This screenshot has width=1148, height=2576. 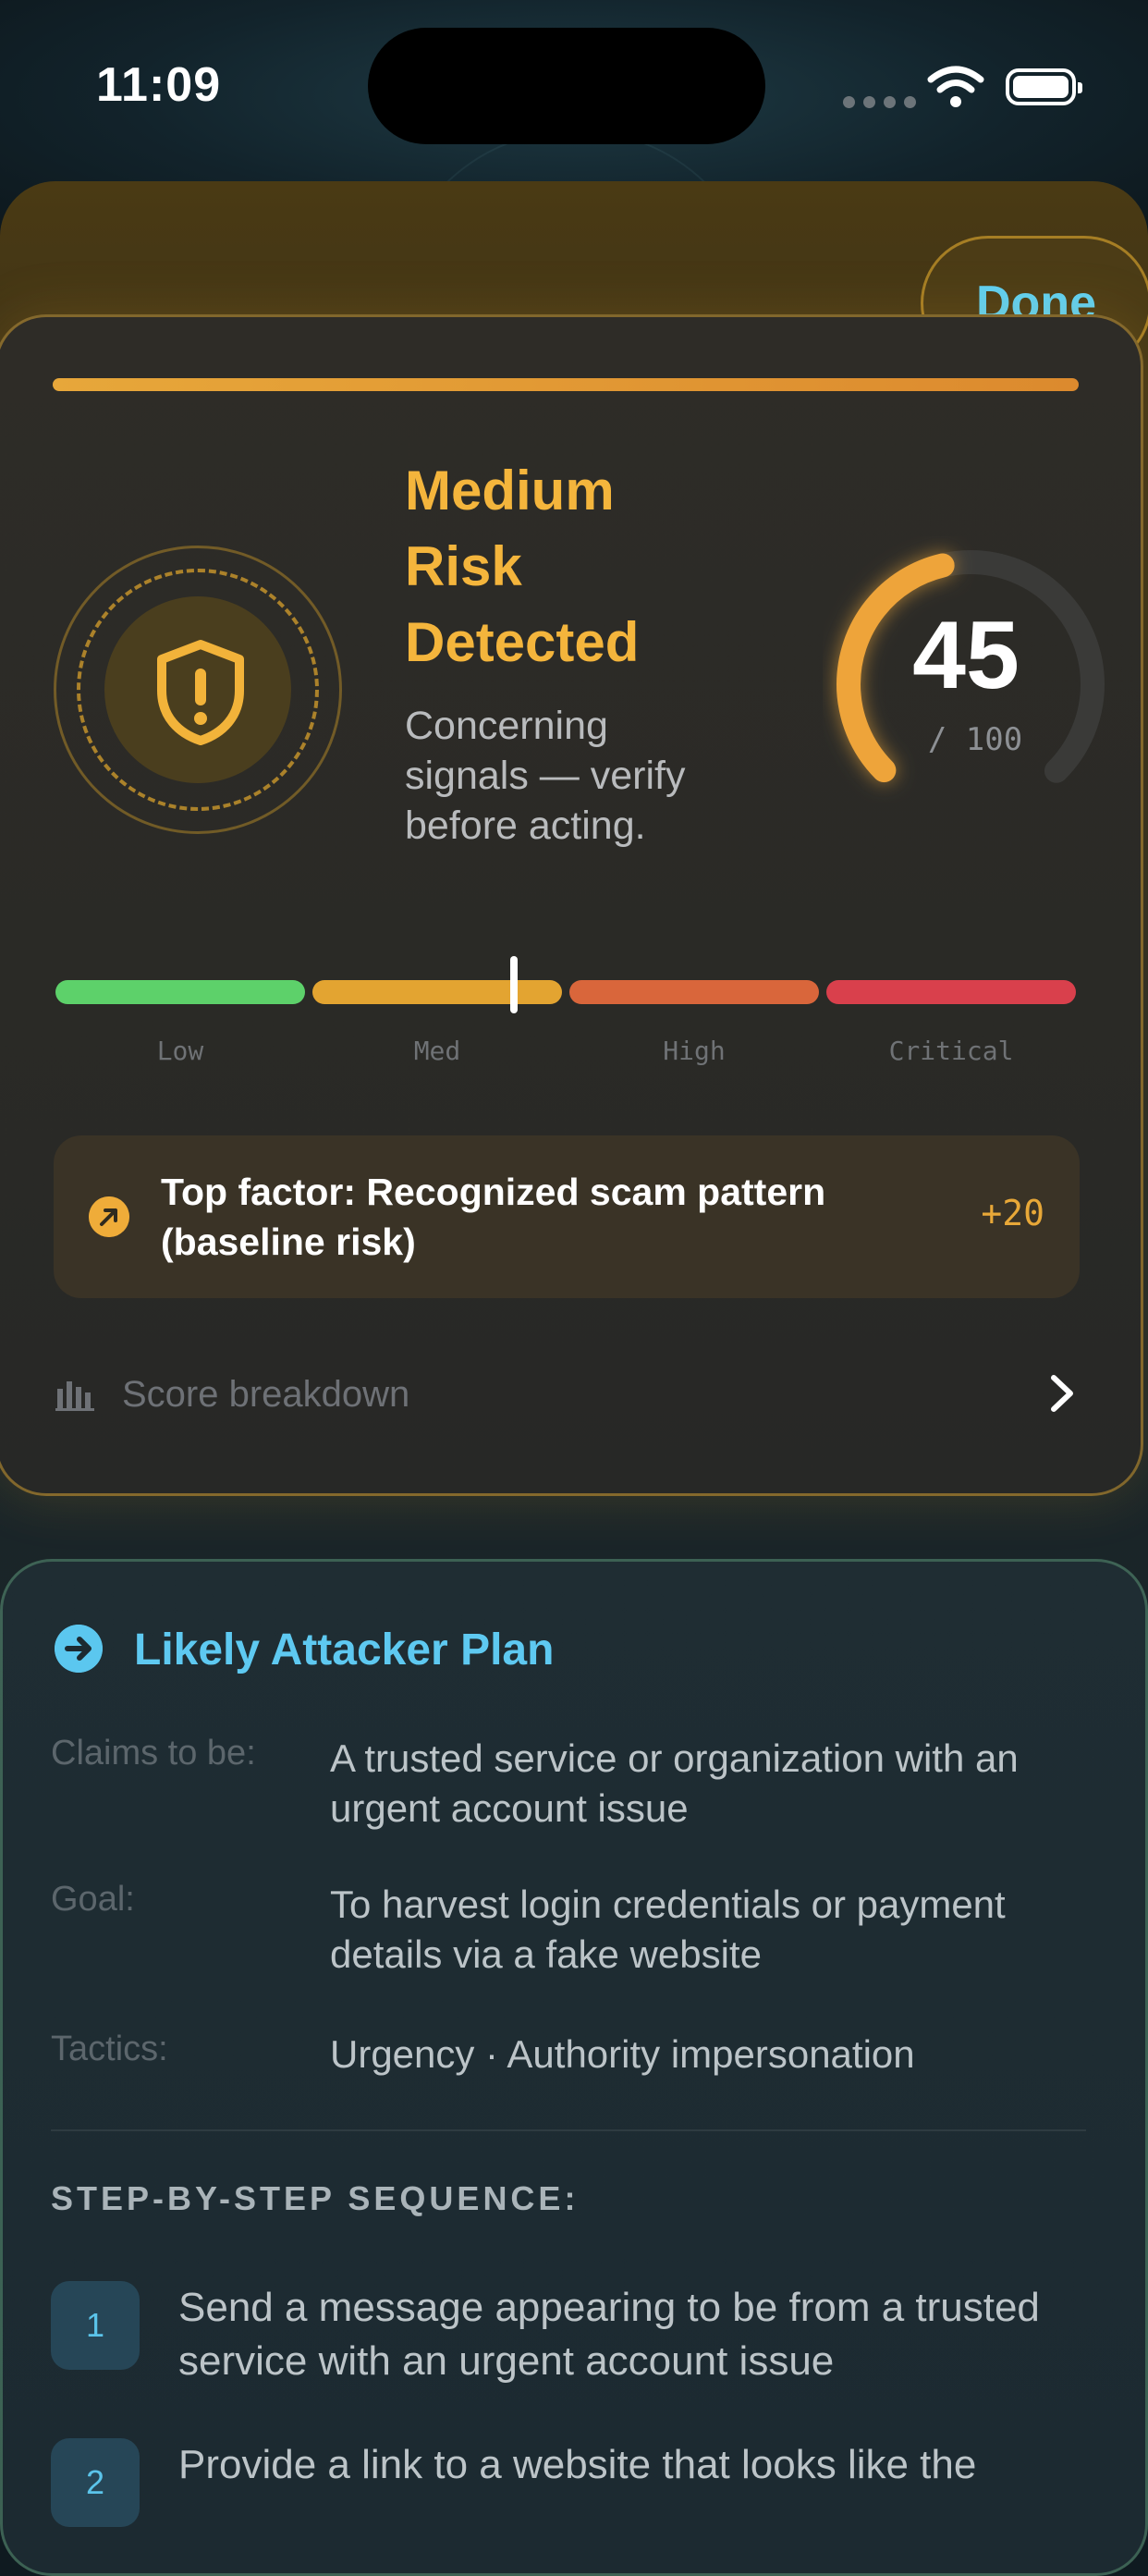 I want to click on scale-label-med: Med, so click(x=437, y=1051).